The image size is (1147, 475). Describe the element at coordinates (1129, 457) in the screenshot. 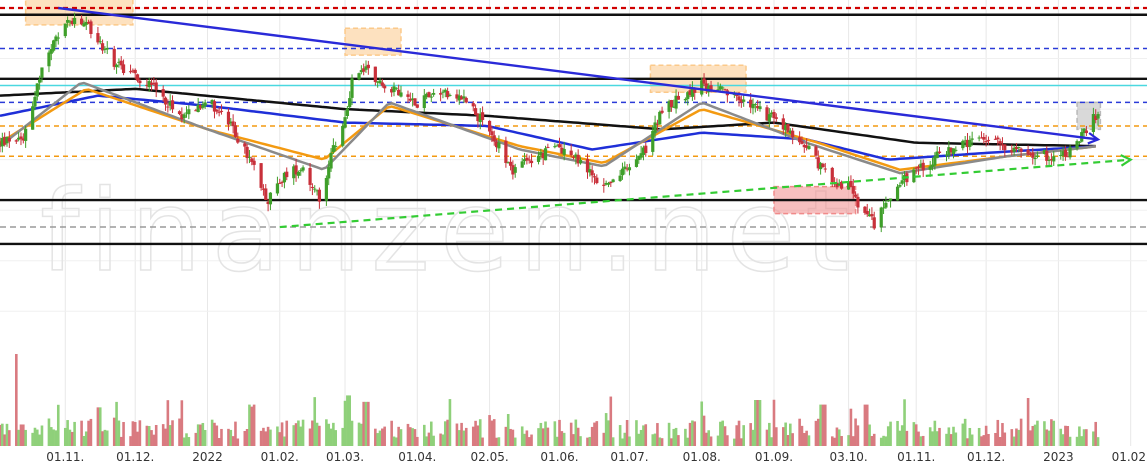

I see `x-tick-label: 01.02.` at that location.